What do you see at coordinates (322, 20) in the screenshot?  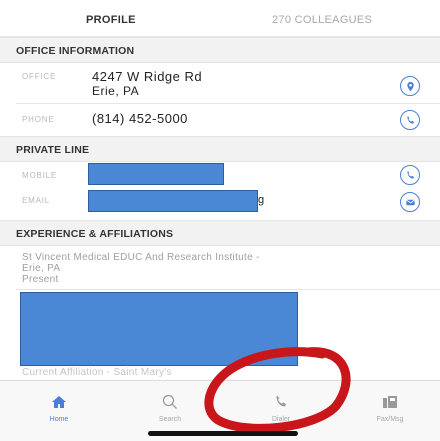 I see `tab-colleagues: 270 COLLEAGUES` at bounding box center [322, 20].